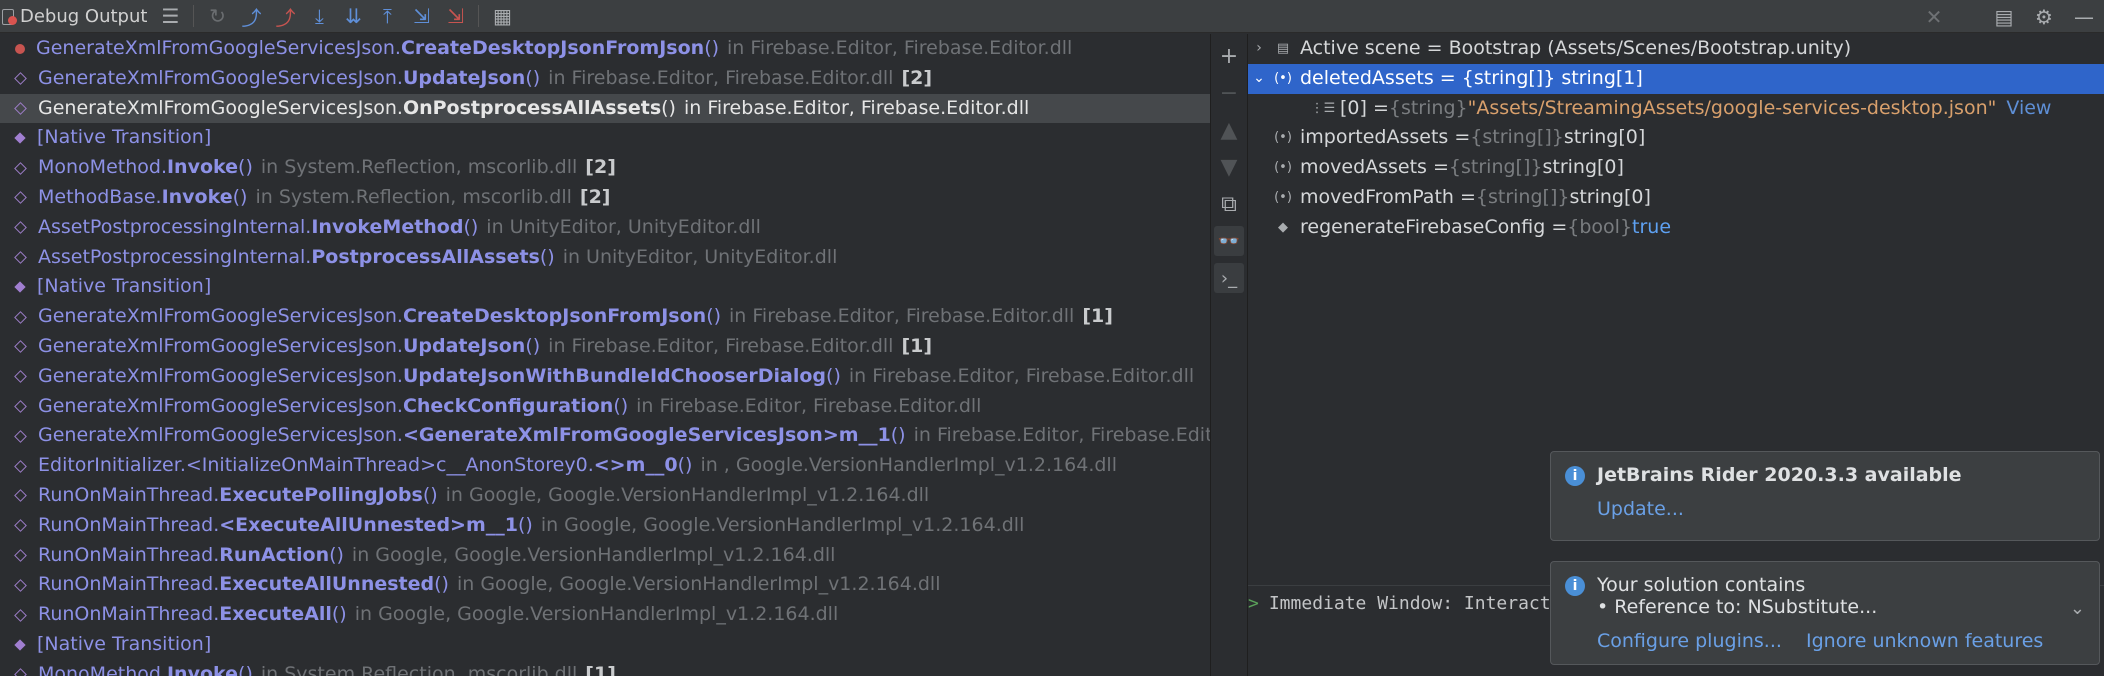 The image size is (2104, 676). What do you see at coordinates (1676, 78) in the screenshot?
I see `variable-row: ⌄ (•) deletedAssets = {string[]} string[1]` at bounding box center [1676, 78].